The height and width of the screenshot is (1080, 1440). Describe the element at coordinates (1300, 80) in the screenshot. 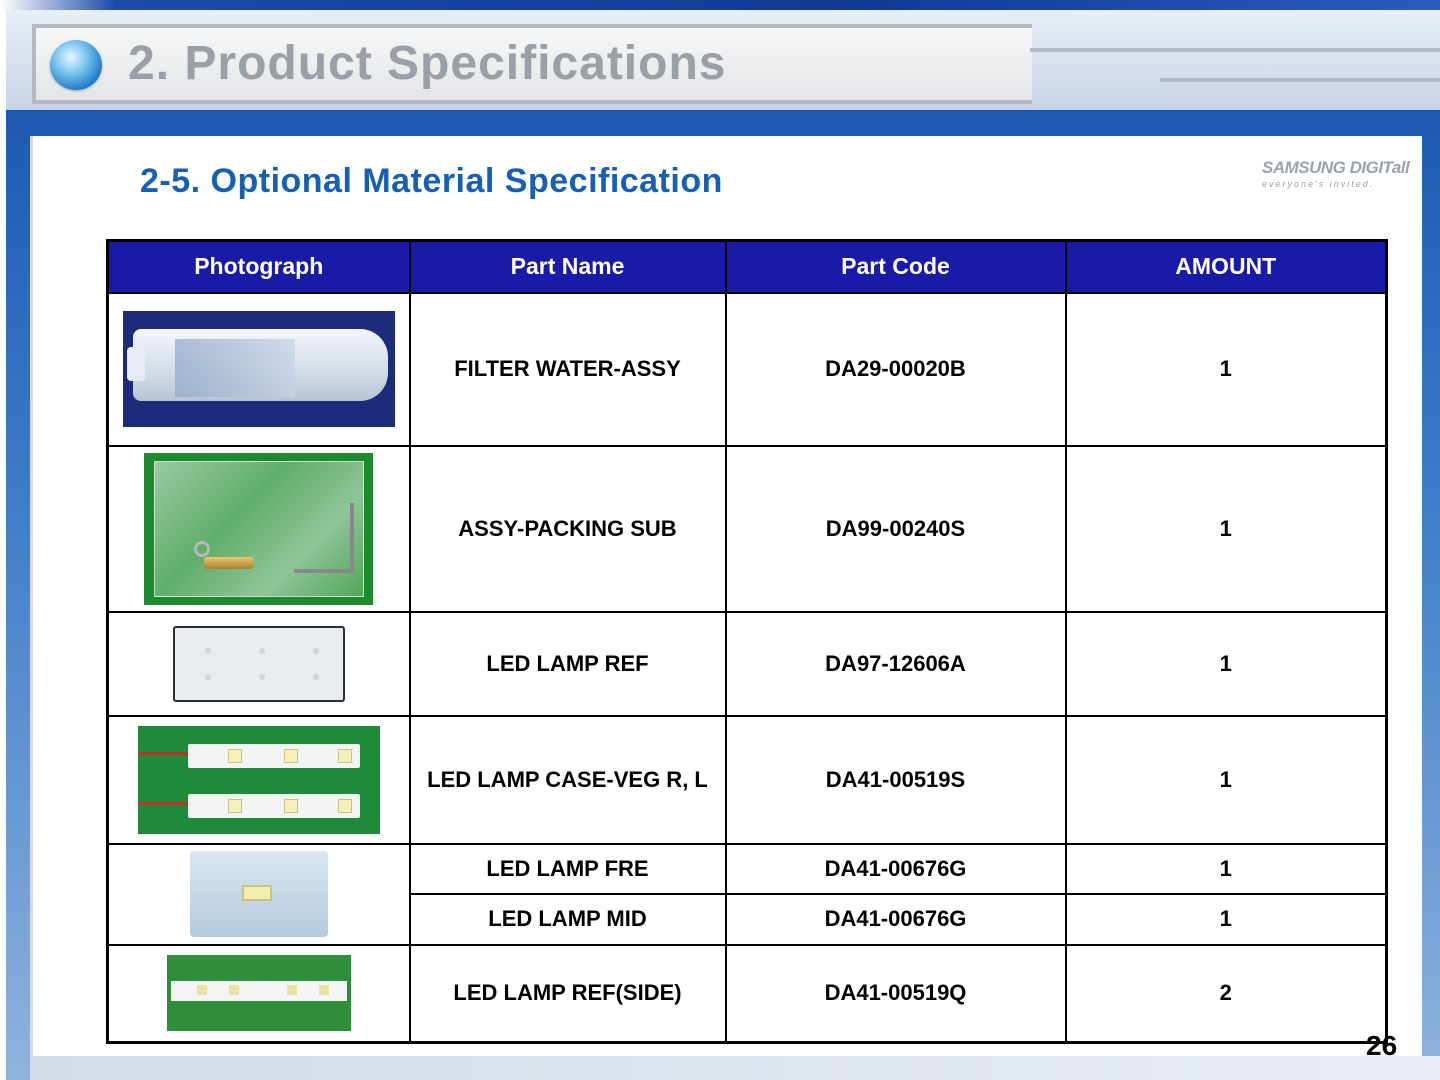

I see `header-divider-lower` at that location.